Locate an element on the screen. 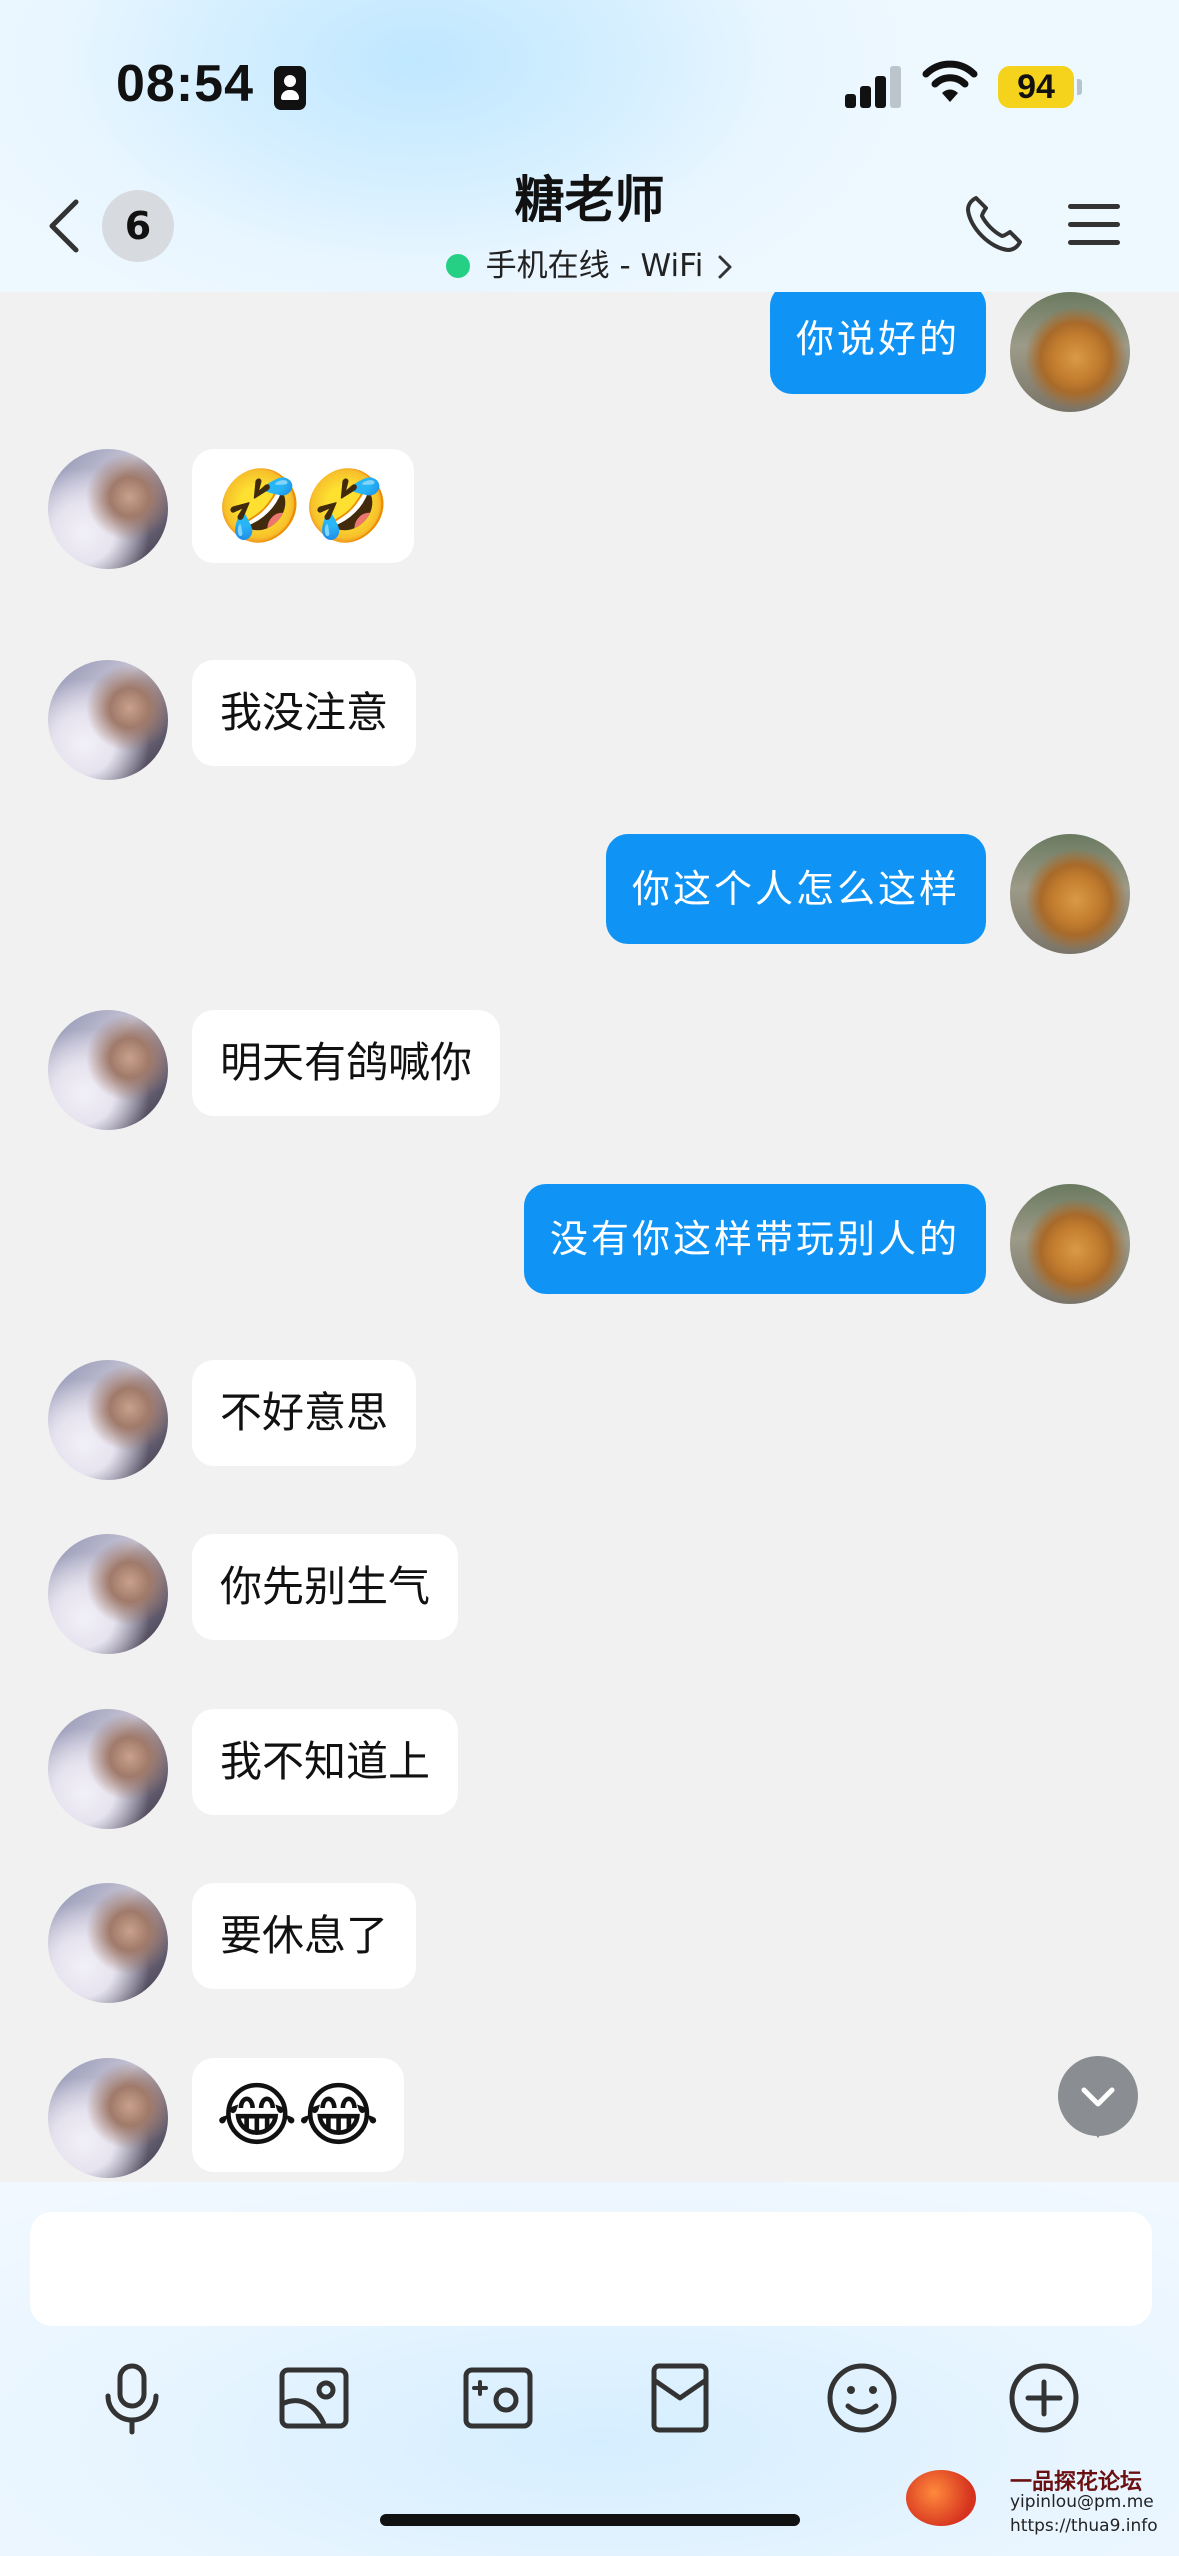 The height and width of the screenshot is (2556, 1179). watermark: 一品探花论坛 yipinlou@pm.me https://thua9.info is located at coordinates (1032, 2502).